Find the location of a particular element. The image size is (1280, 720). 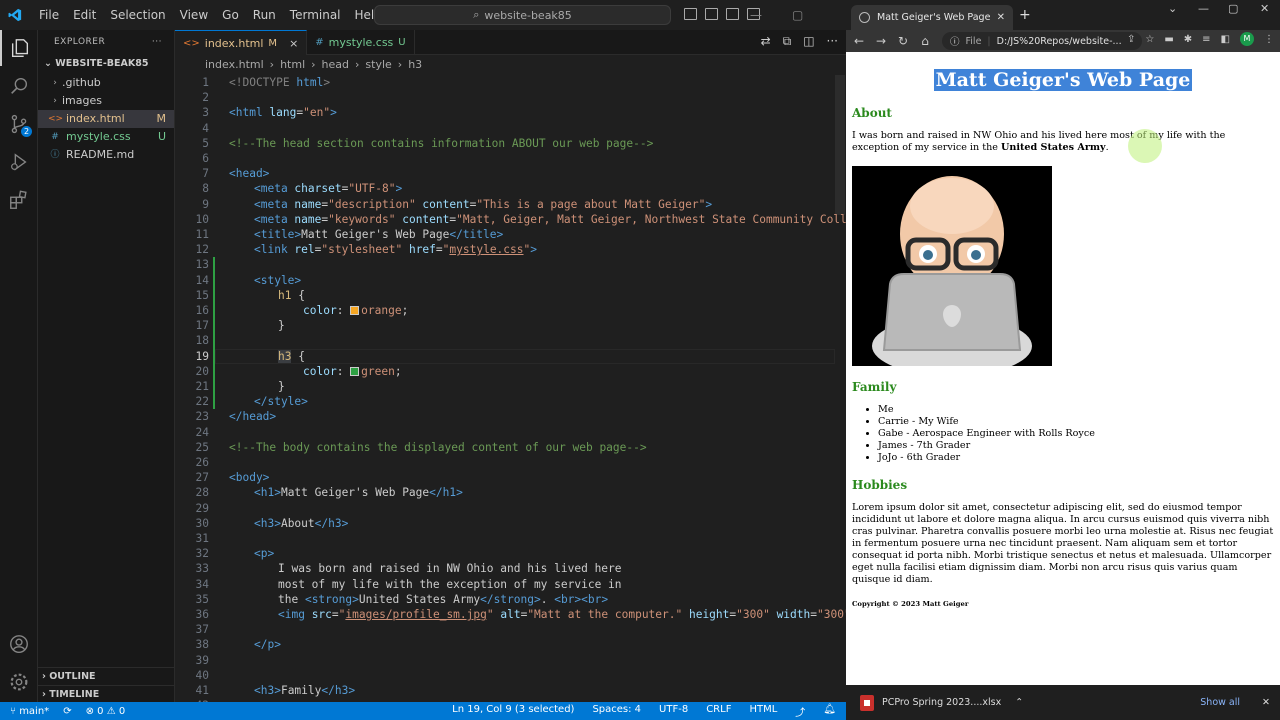

added-lines-gutter is located at coordinates (214, 333).